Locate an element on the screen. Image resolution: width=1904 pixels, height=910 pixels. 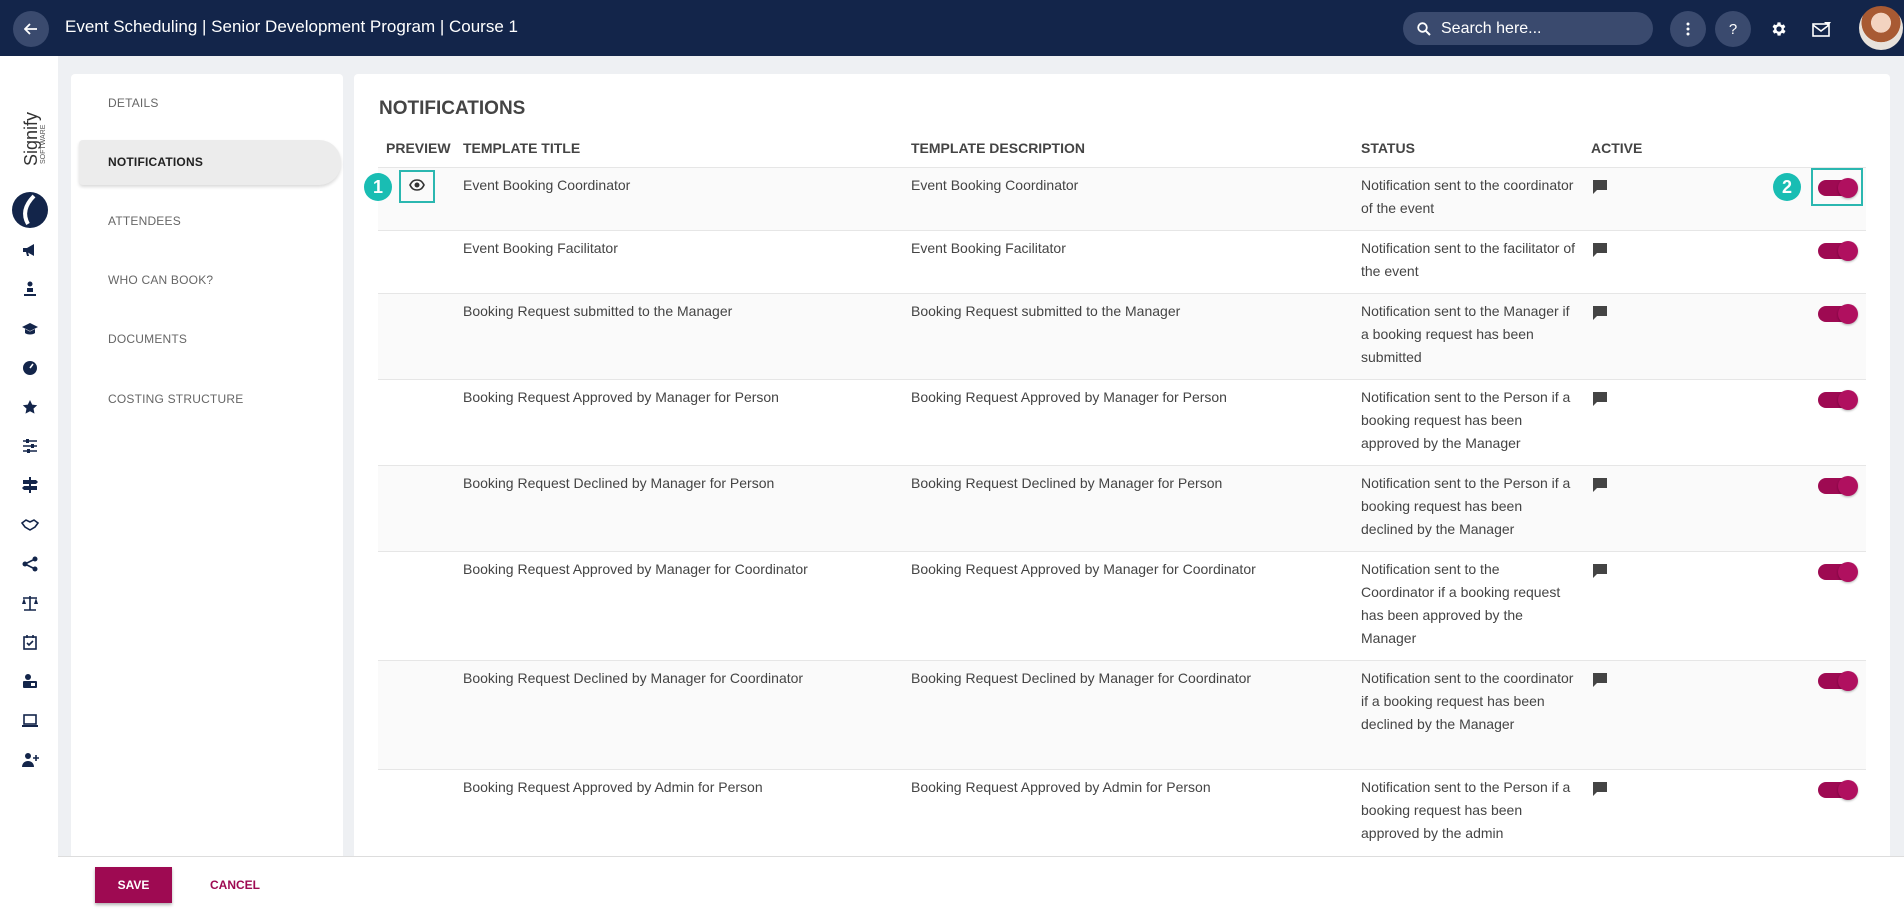
signify-logo: Signify SOFTWARE is located at coordinates (30, 171).